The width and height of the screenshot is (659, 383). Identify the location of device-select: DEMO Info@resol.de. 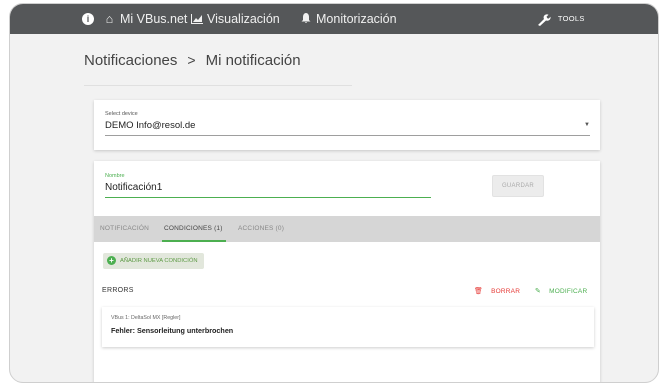
(150, 125).